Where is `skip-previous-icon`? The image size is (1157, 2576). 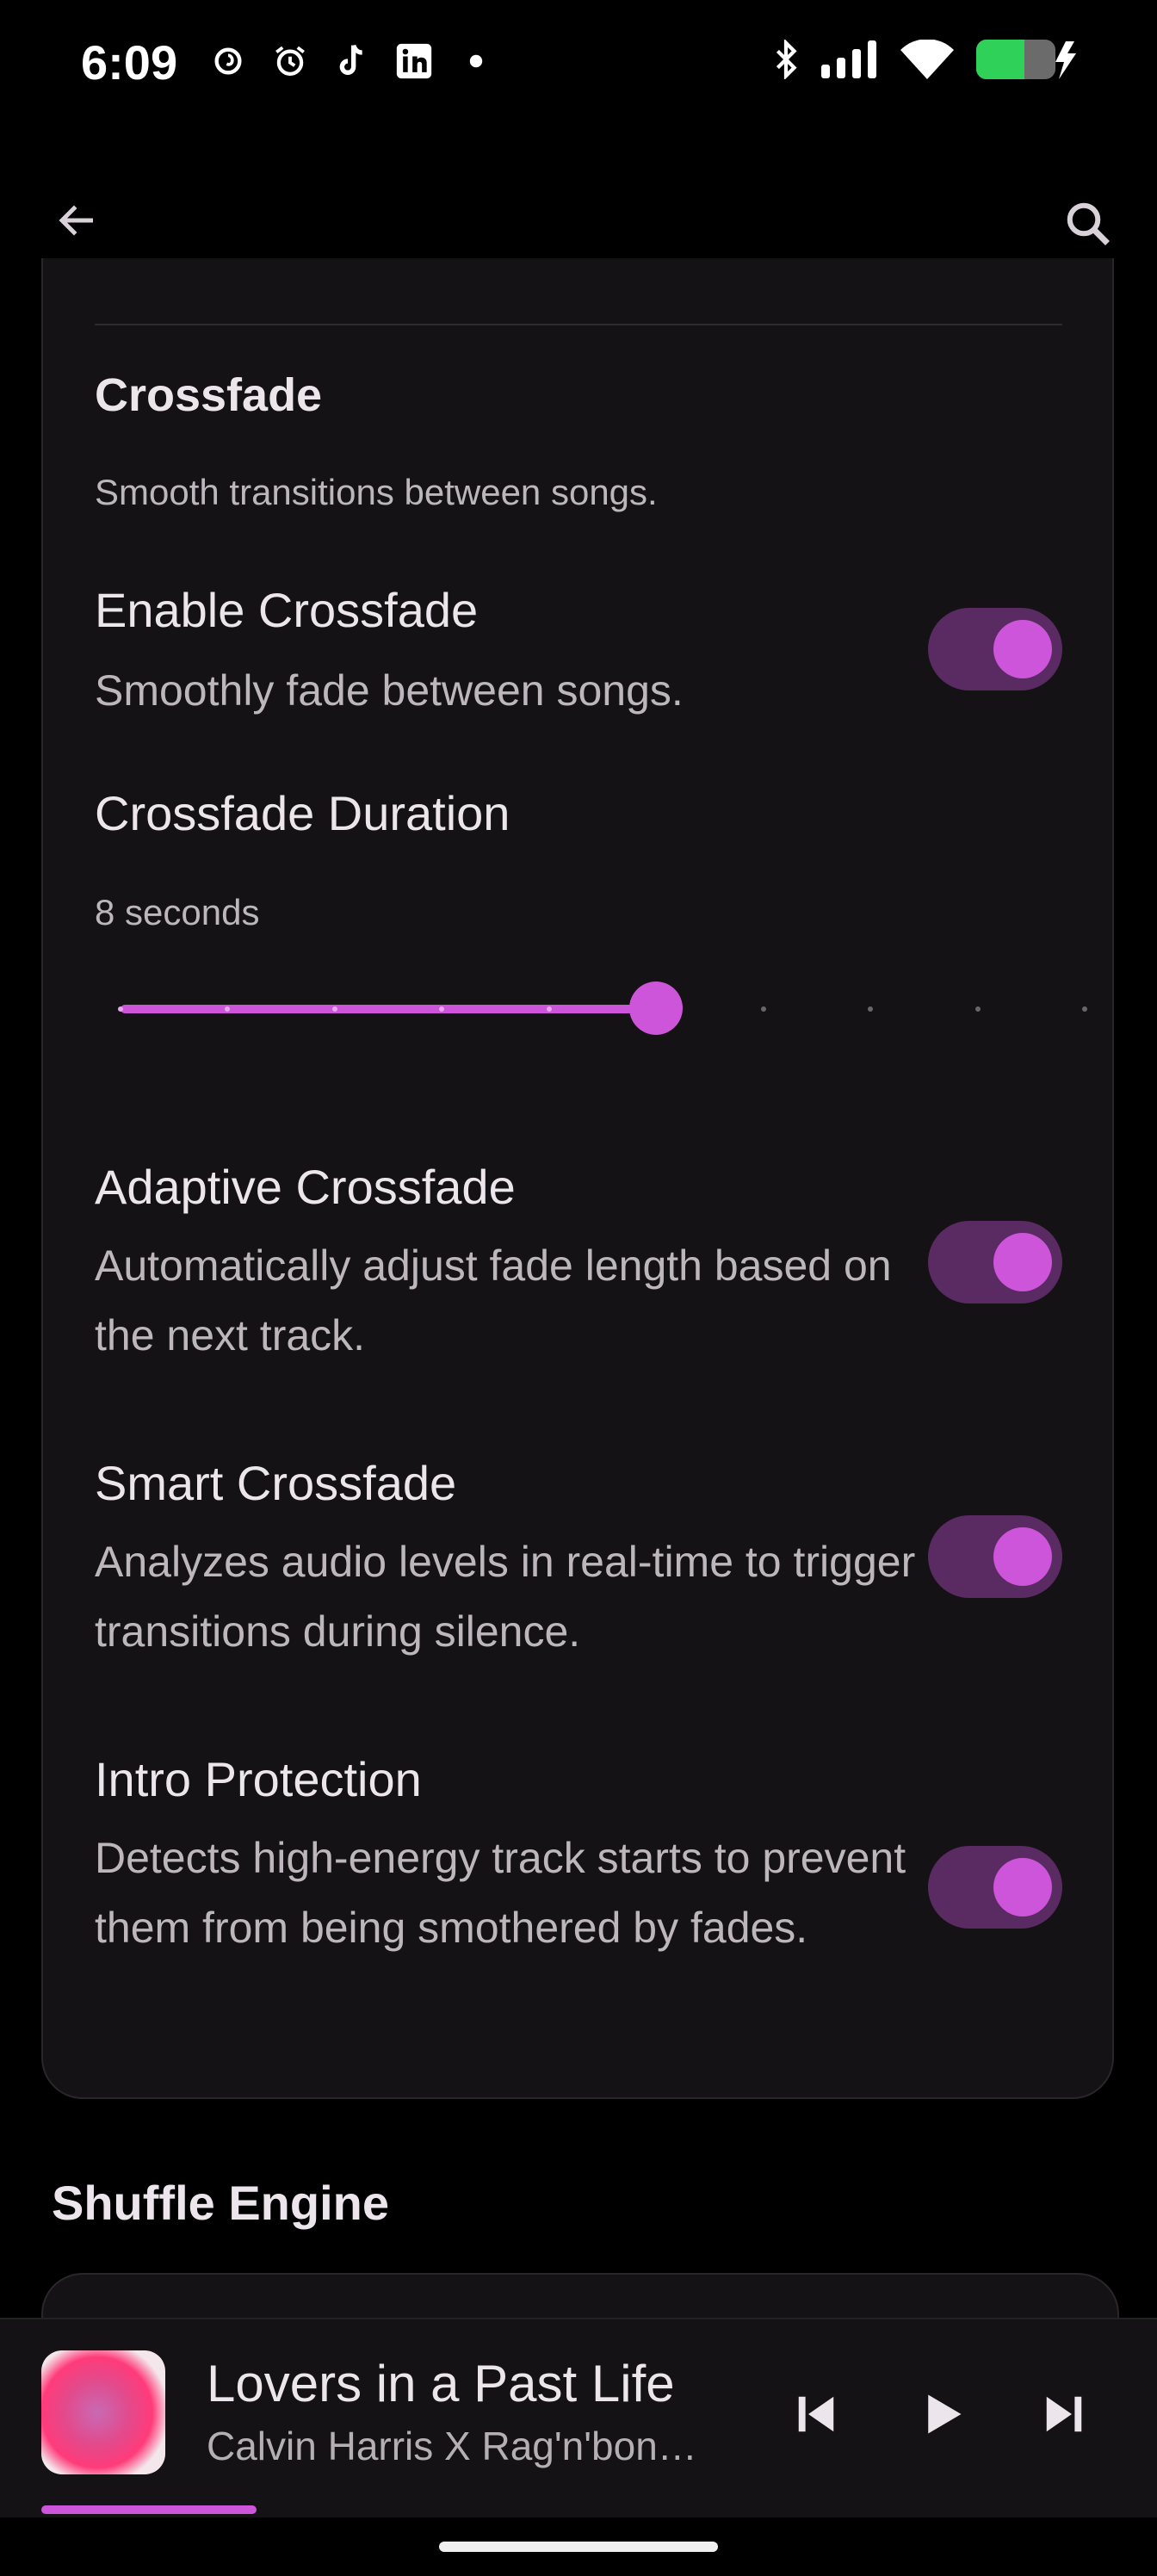 skip-previous-icon is located at coordinates (816, 2414).